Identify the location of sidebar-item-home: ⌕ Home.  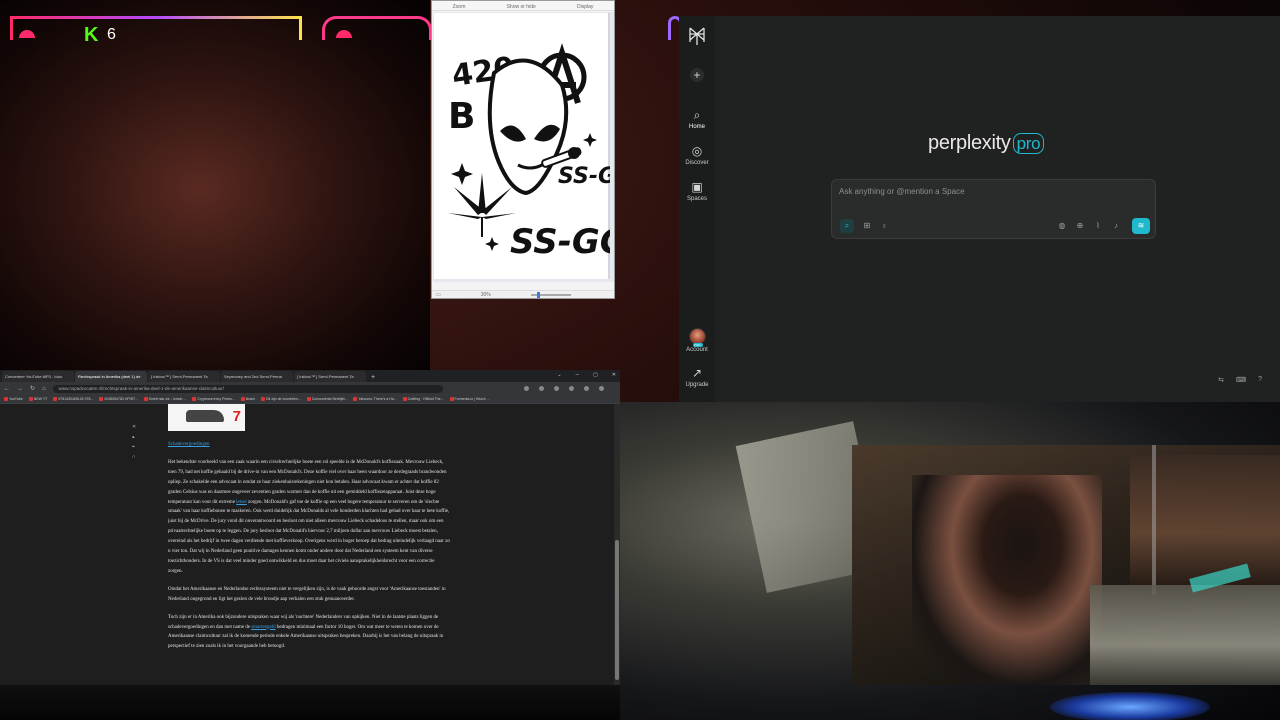
(697, 119).